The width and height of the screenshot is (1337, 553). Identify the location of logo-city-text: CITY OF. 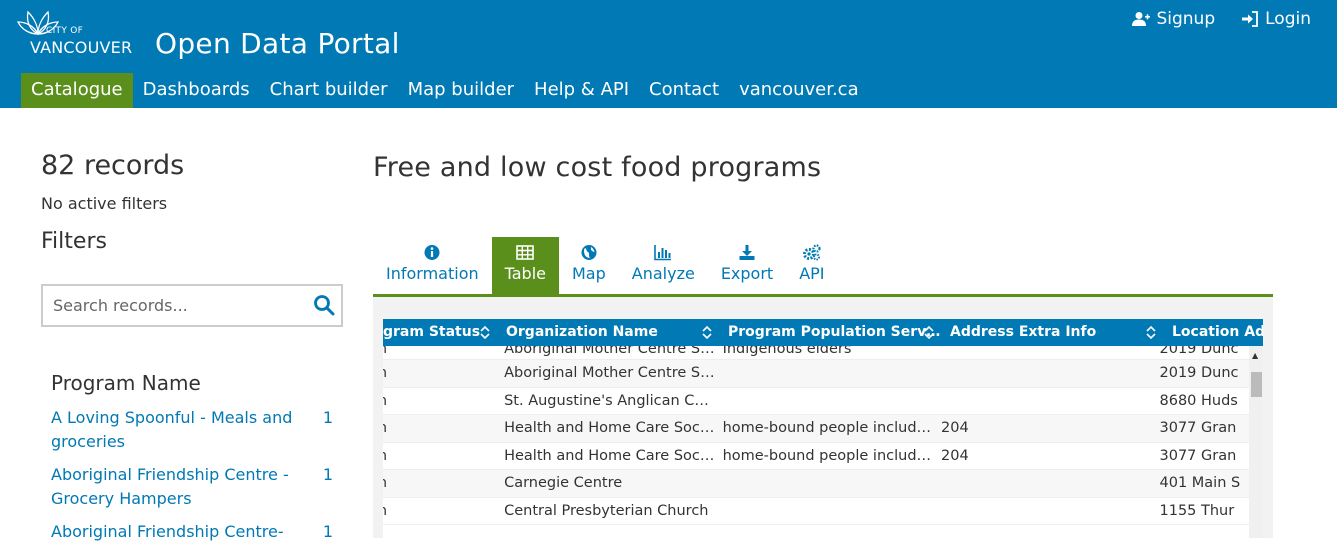
(65, 31).